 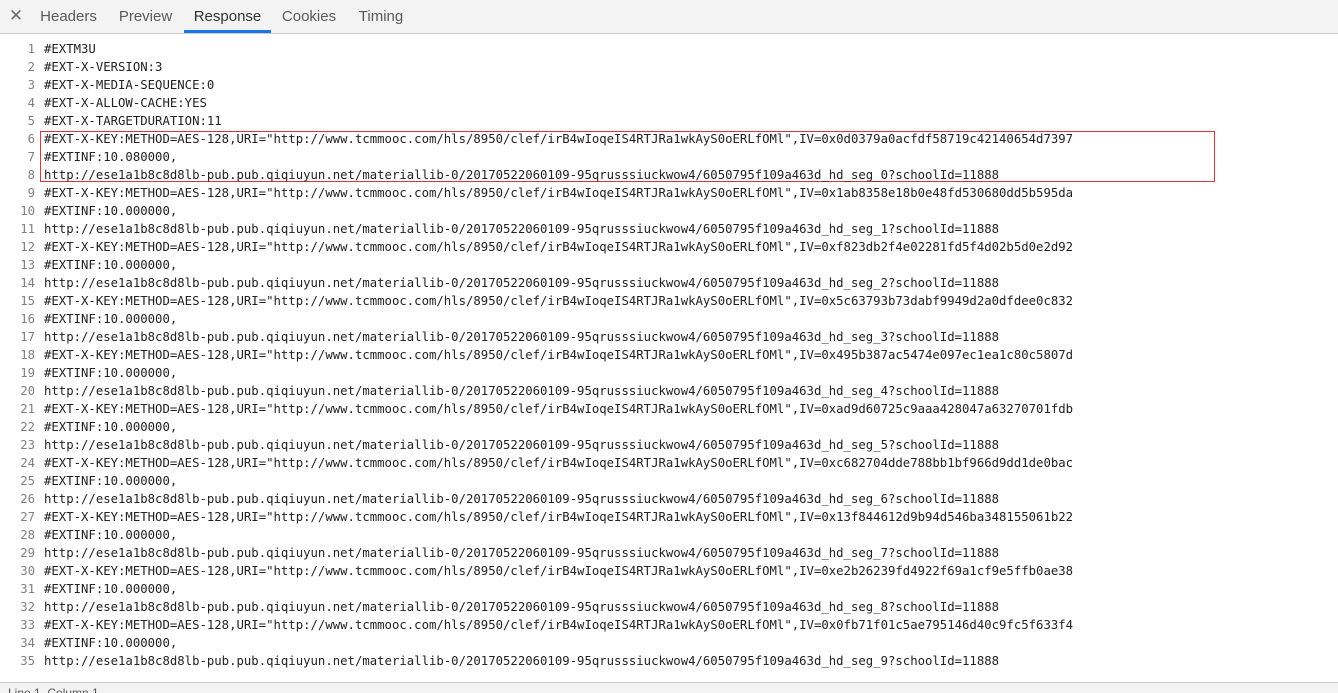 I want to click on code-line: 5 #EXT-X-TARGETDURATION:11, so click(x=669, y=121).